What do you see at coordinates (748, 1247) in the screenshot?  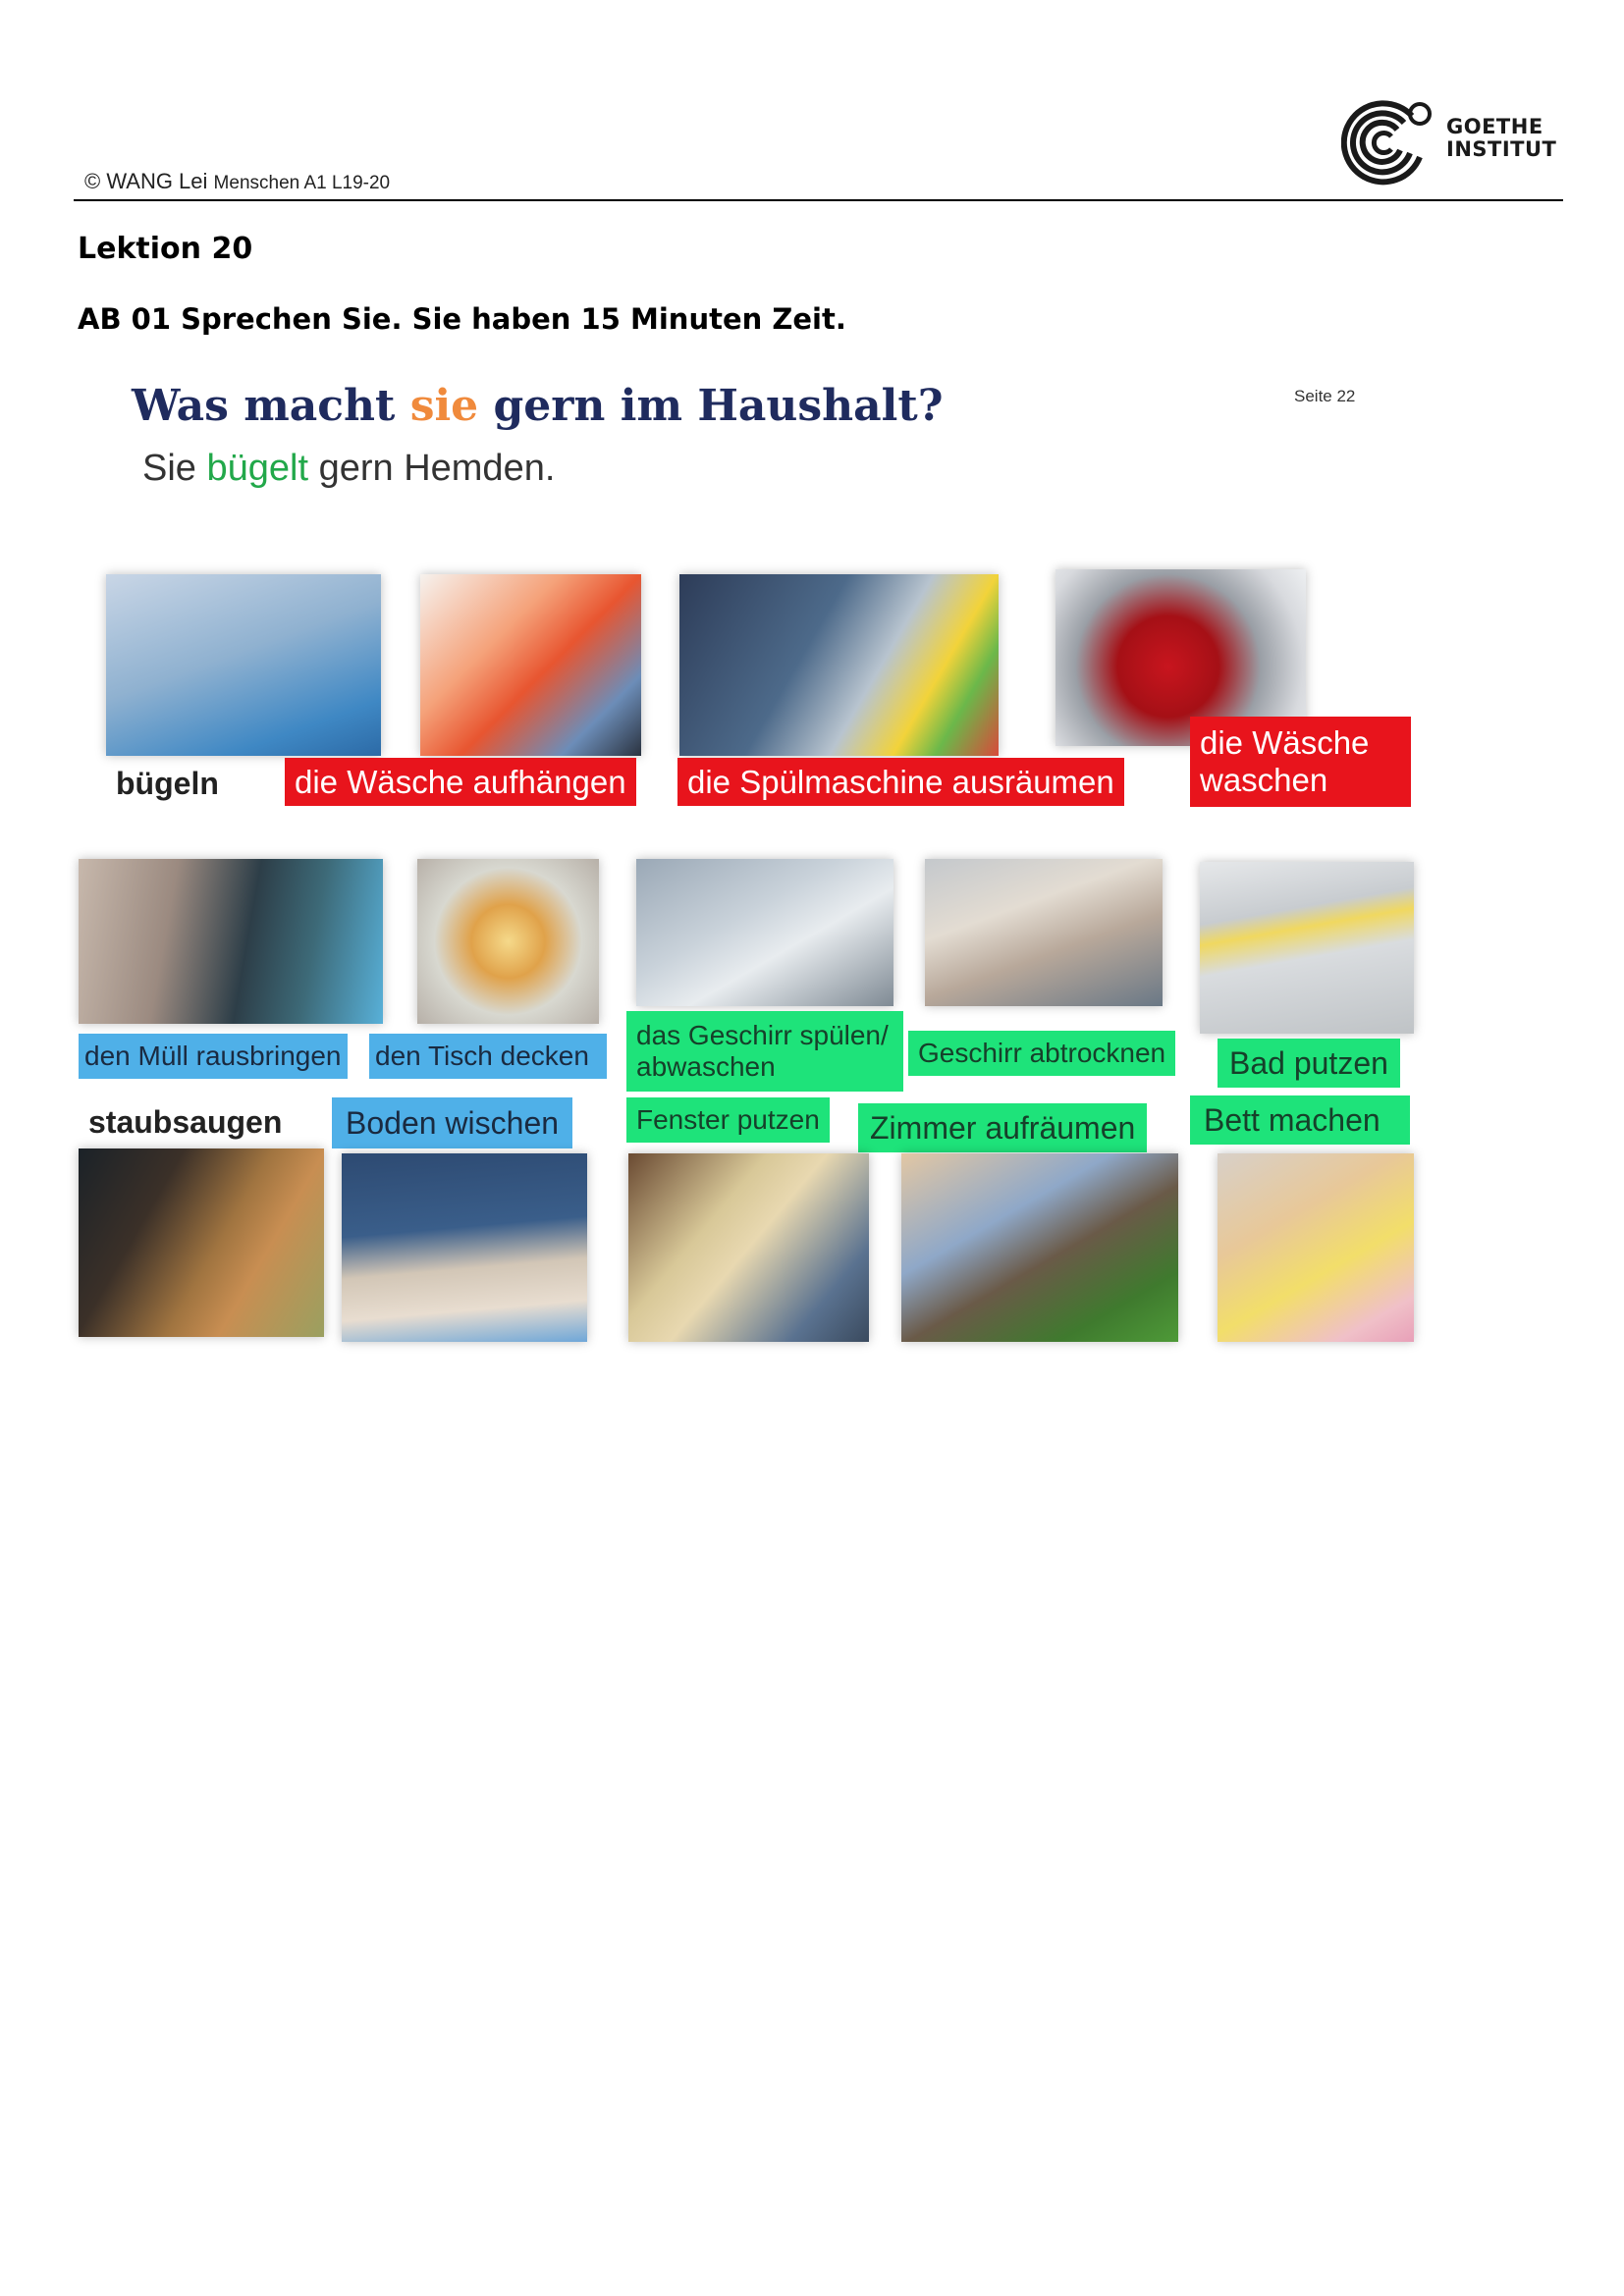 I see `photo-window-cleaning` at bounding box center [748, 1247].